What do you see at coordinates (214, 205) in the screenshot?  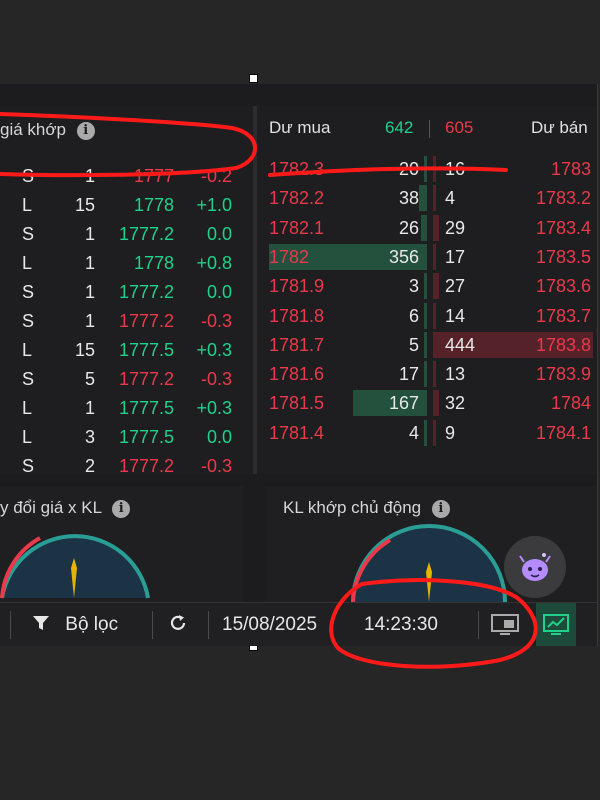 I see `trade-change: +1.0` at bounding box center [214, 205].